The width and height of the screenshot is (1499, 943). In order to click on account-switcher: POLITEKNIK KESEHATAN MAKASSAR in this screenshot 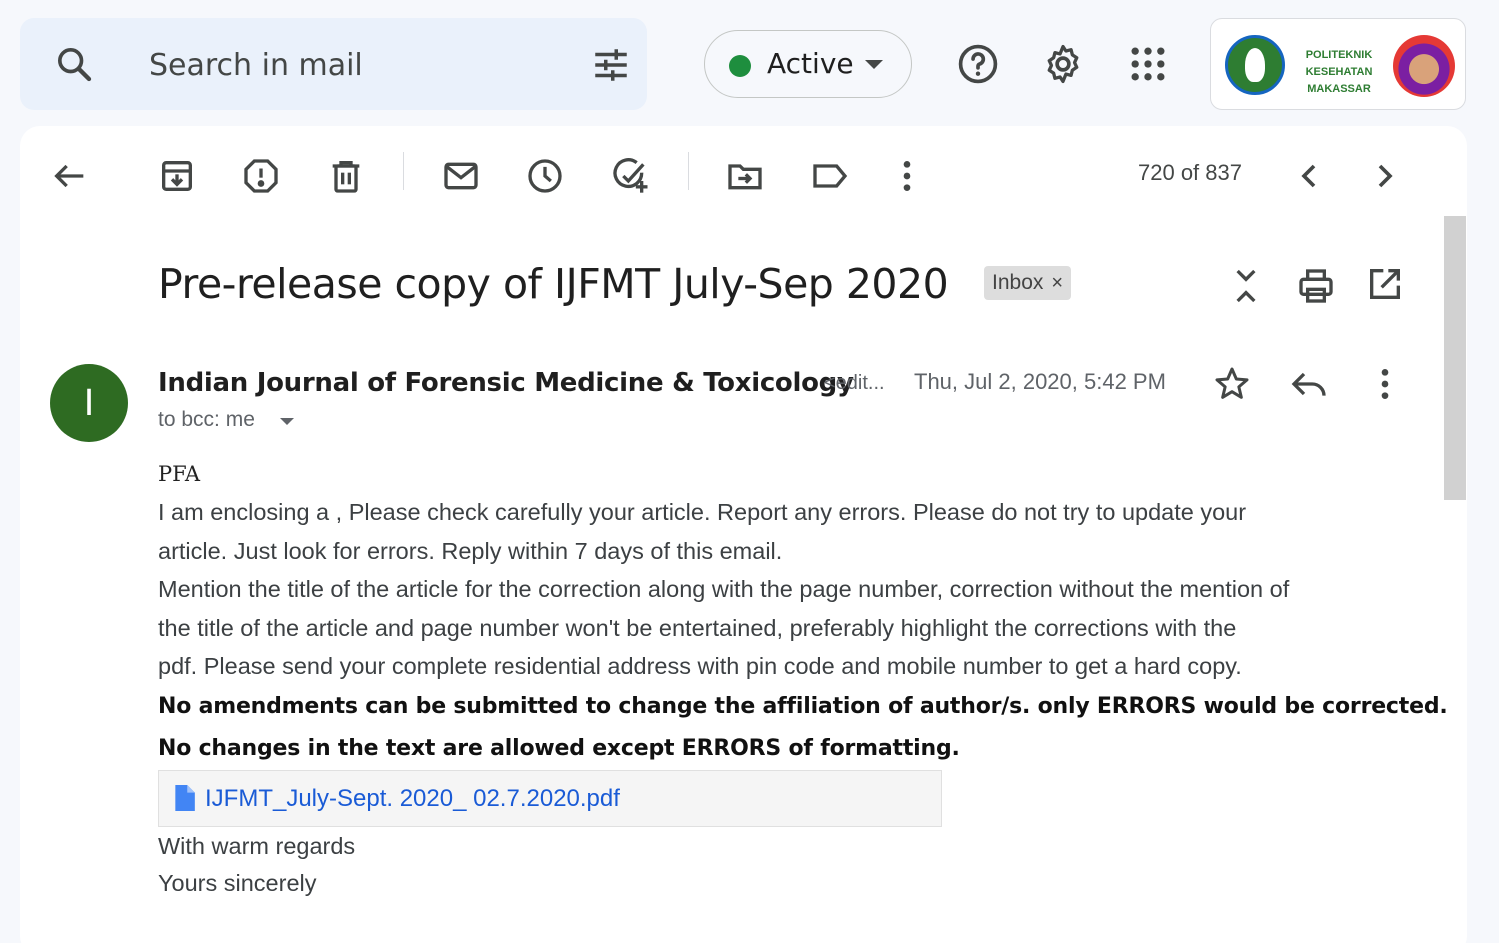, I will do `click(1338, 64)`.